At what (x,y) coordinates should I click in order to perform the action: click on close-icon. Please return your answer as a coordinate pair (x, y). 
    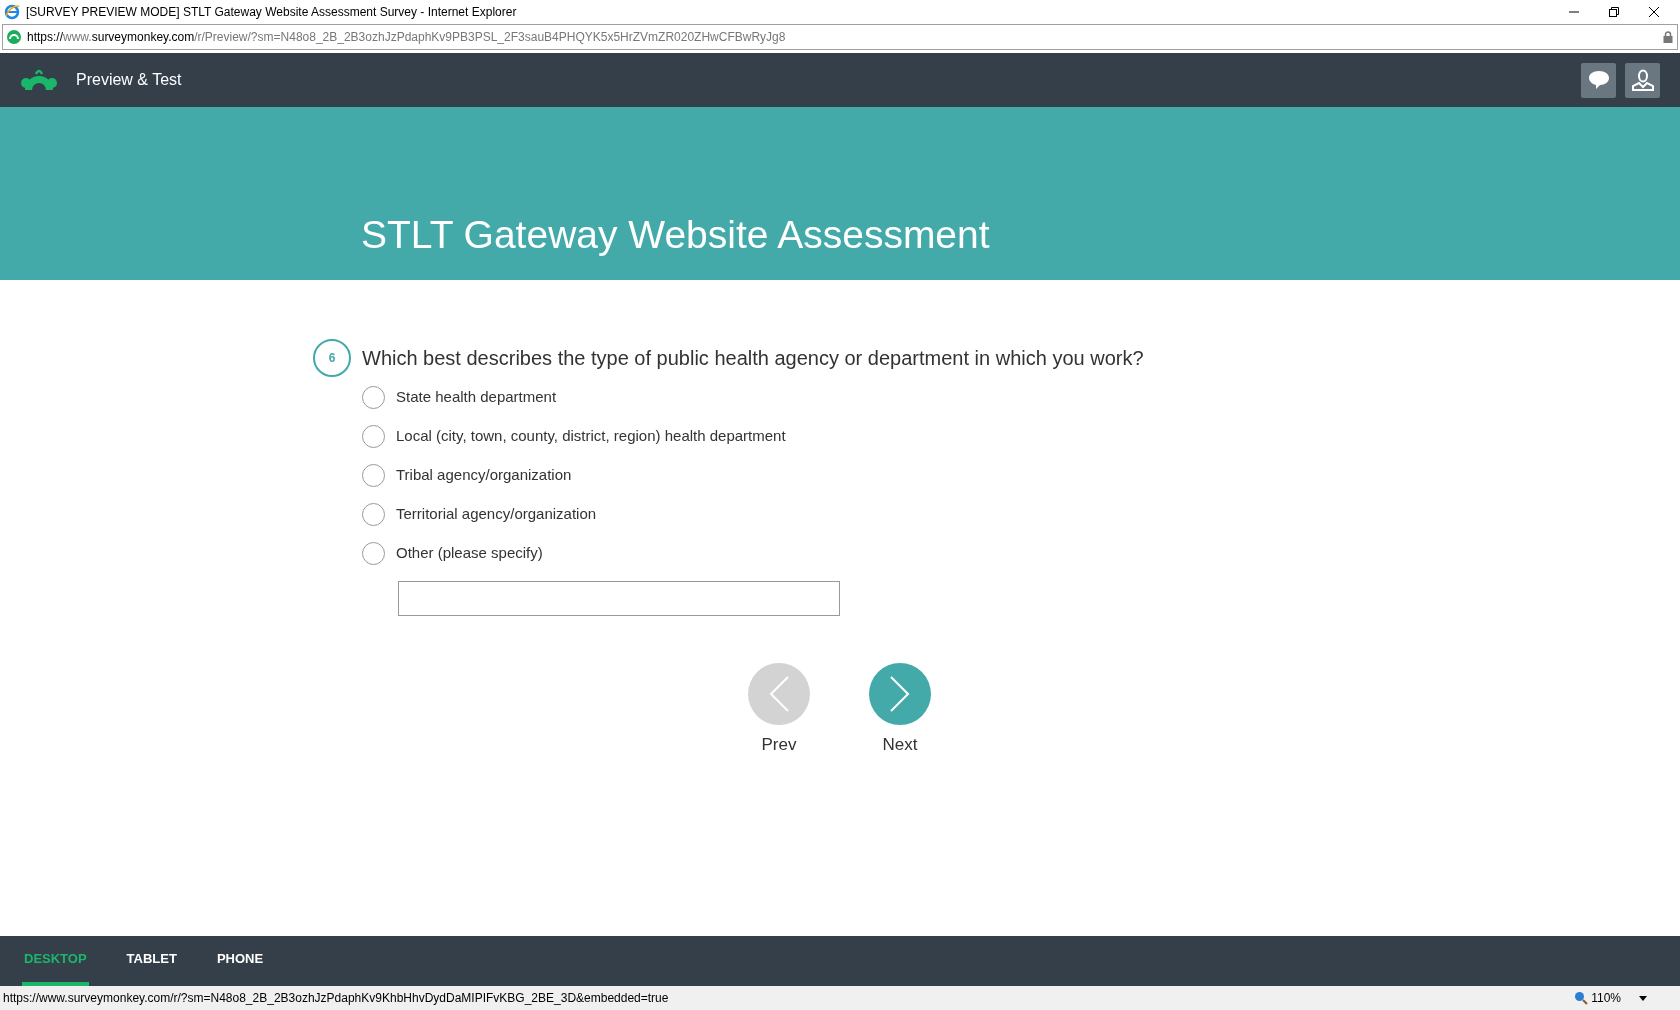
    Looking at the image, I should click on (1654, 12).